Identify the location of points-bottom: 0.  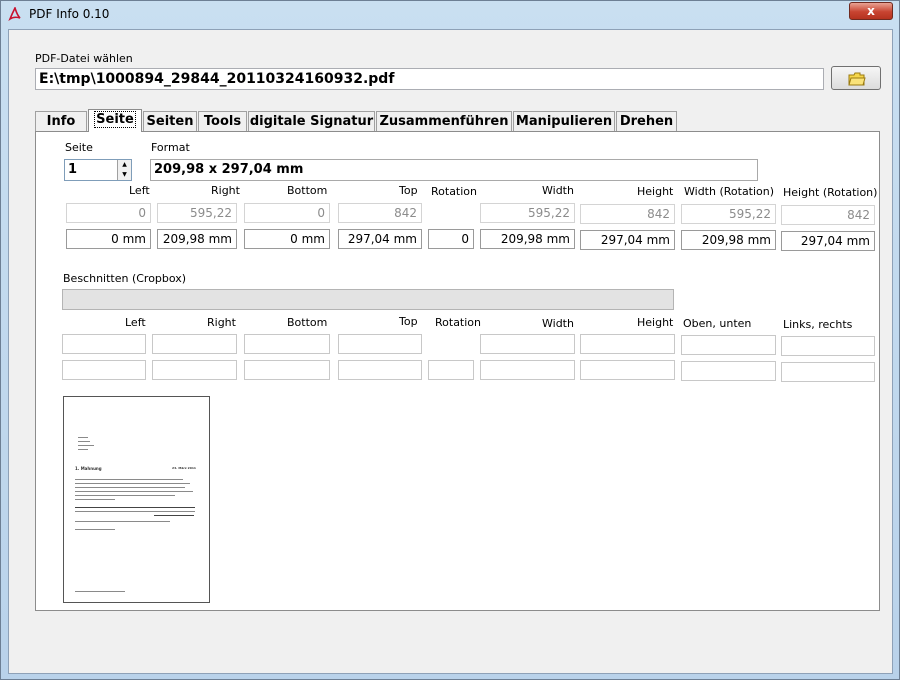
(287, 213).